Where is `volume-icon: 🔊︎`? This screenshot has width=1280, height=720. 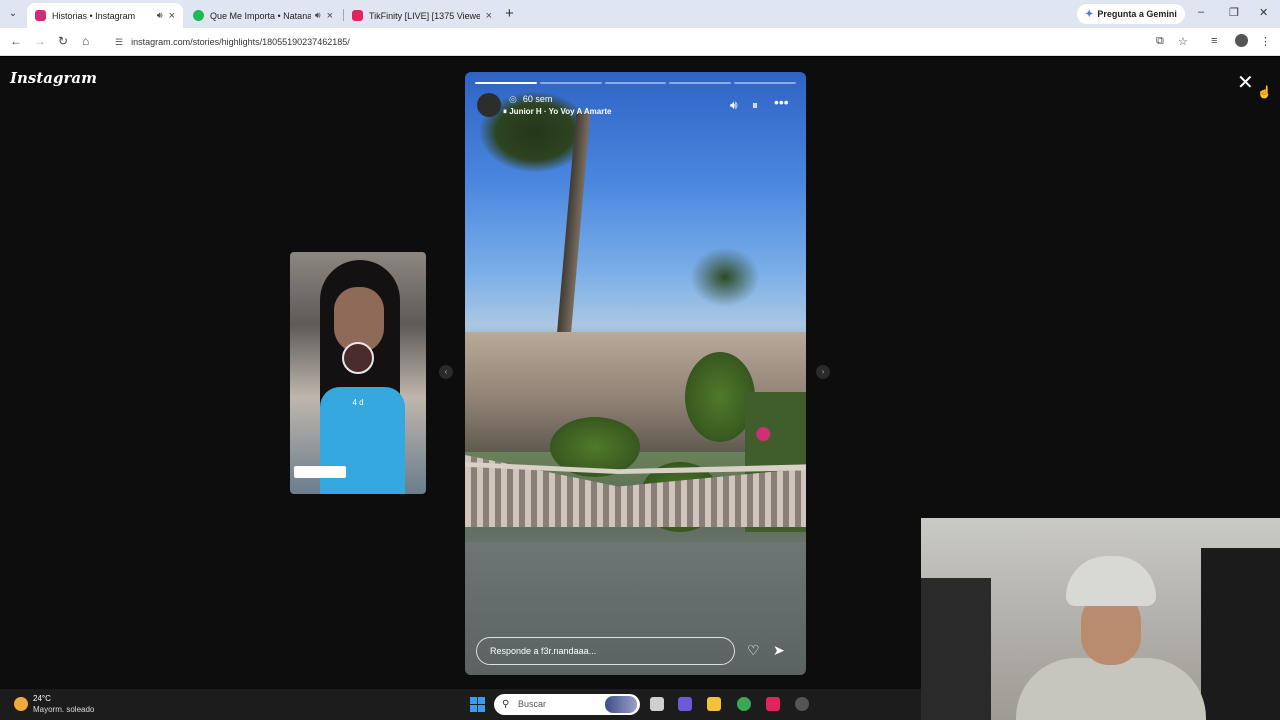
volume-icon: 🔊︎ is located at coordinates (734, 105).